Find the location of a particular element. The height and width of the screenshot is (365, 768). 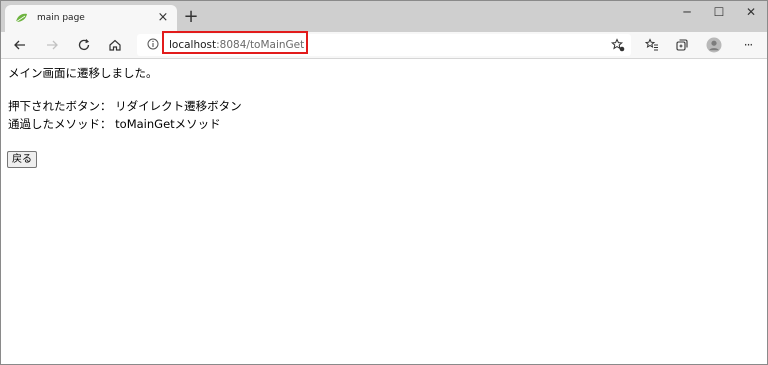

favorites-list-icon is located at coordinates (651, 44).